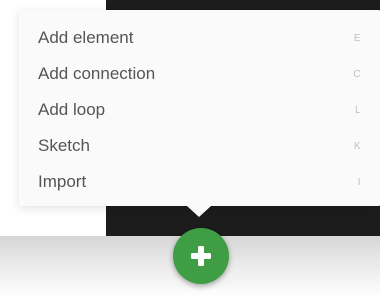  Describe the element at coordinates (72, 109) in the screenshot. I see `menu-item-label: Add loop` at that location.